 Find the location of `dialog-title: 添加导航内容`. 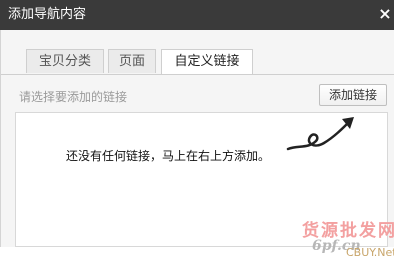

dialog-title: 添加导航内容 is located at coordinates (47, 14).